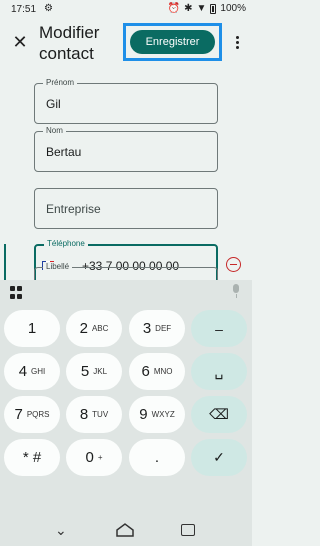  I want to click on nav-back-icon: ⌄, so click(61, 530).